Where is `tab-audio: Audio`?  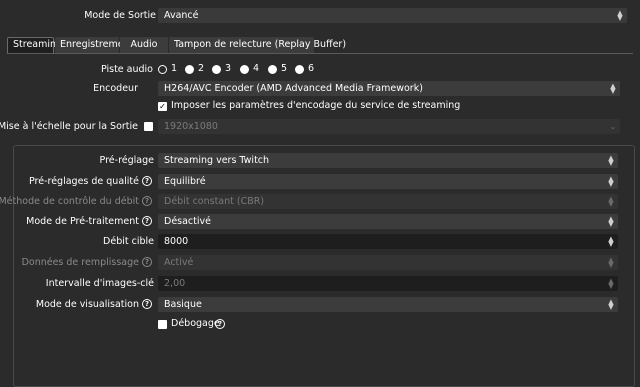
tab-audio: Audio is located at coordinates (144, 45).